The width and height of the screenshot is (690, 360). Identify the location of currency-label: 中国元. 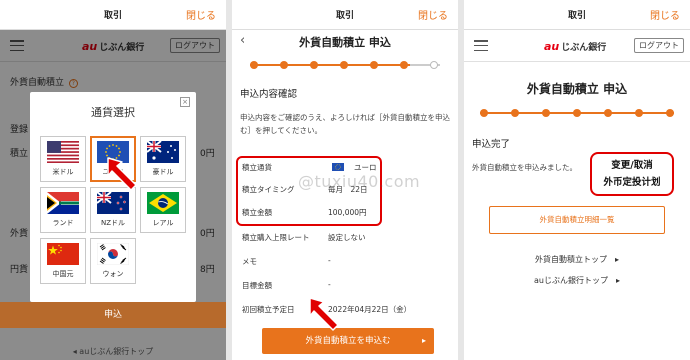
(63, 274).